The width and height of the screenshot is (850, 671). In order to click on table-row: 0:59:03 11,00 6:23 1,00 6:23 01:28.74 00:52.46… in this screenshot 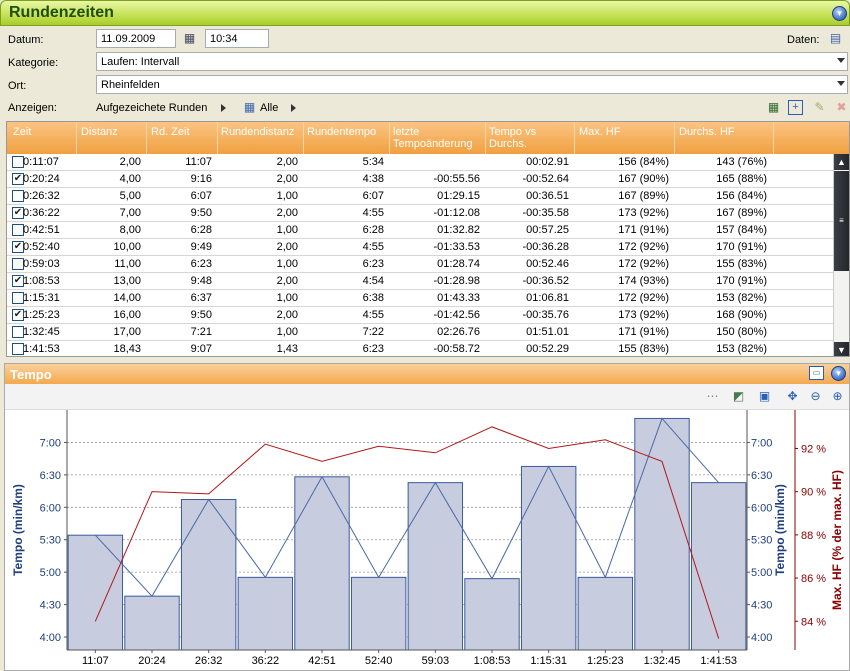, I will do `click(421, 264)`.